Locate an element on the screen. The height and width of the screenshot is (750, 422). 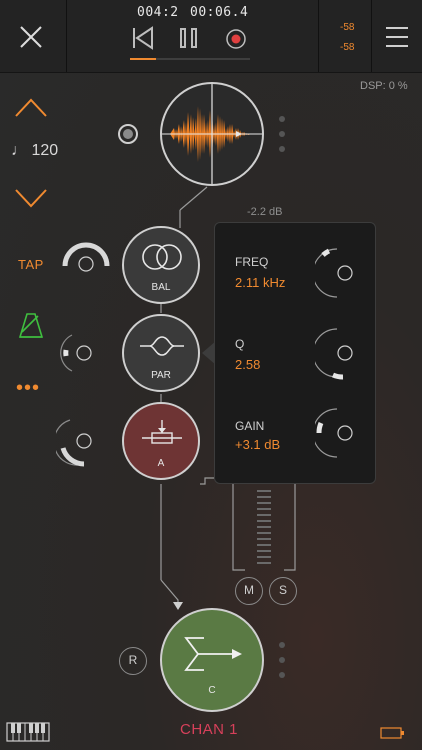
input-monitor-toggle is located at coordinates (128, 134).